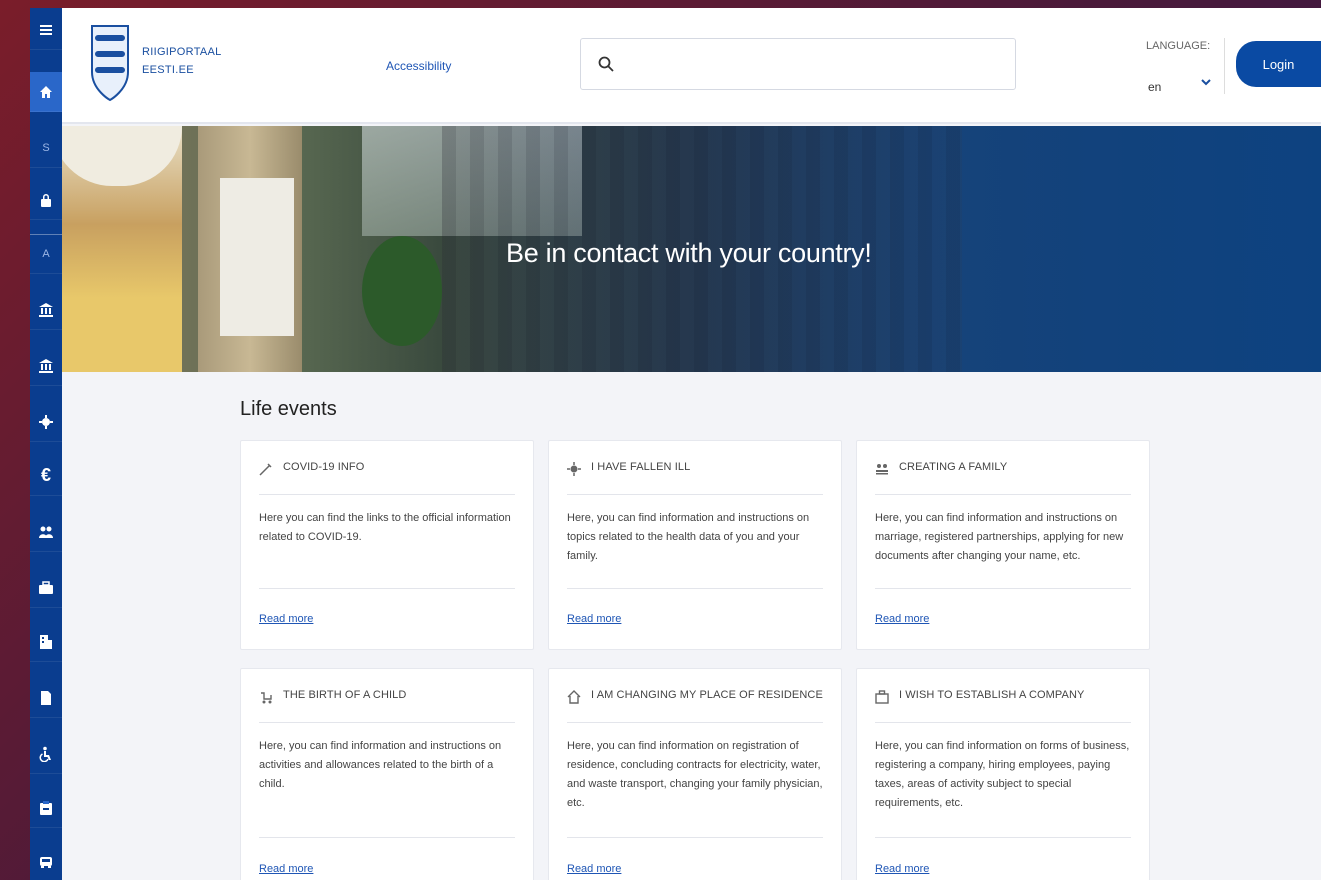 The image size is (1321, 880). I want to click on left-navigation-rail: S A €, so click(46, 444).